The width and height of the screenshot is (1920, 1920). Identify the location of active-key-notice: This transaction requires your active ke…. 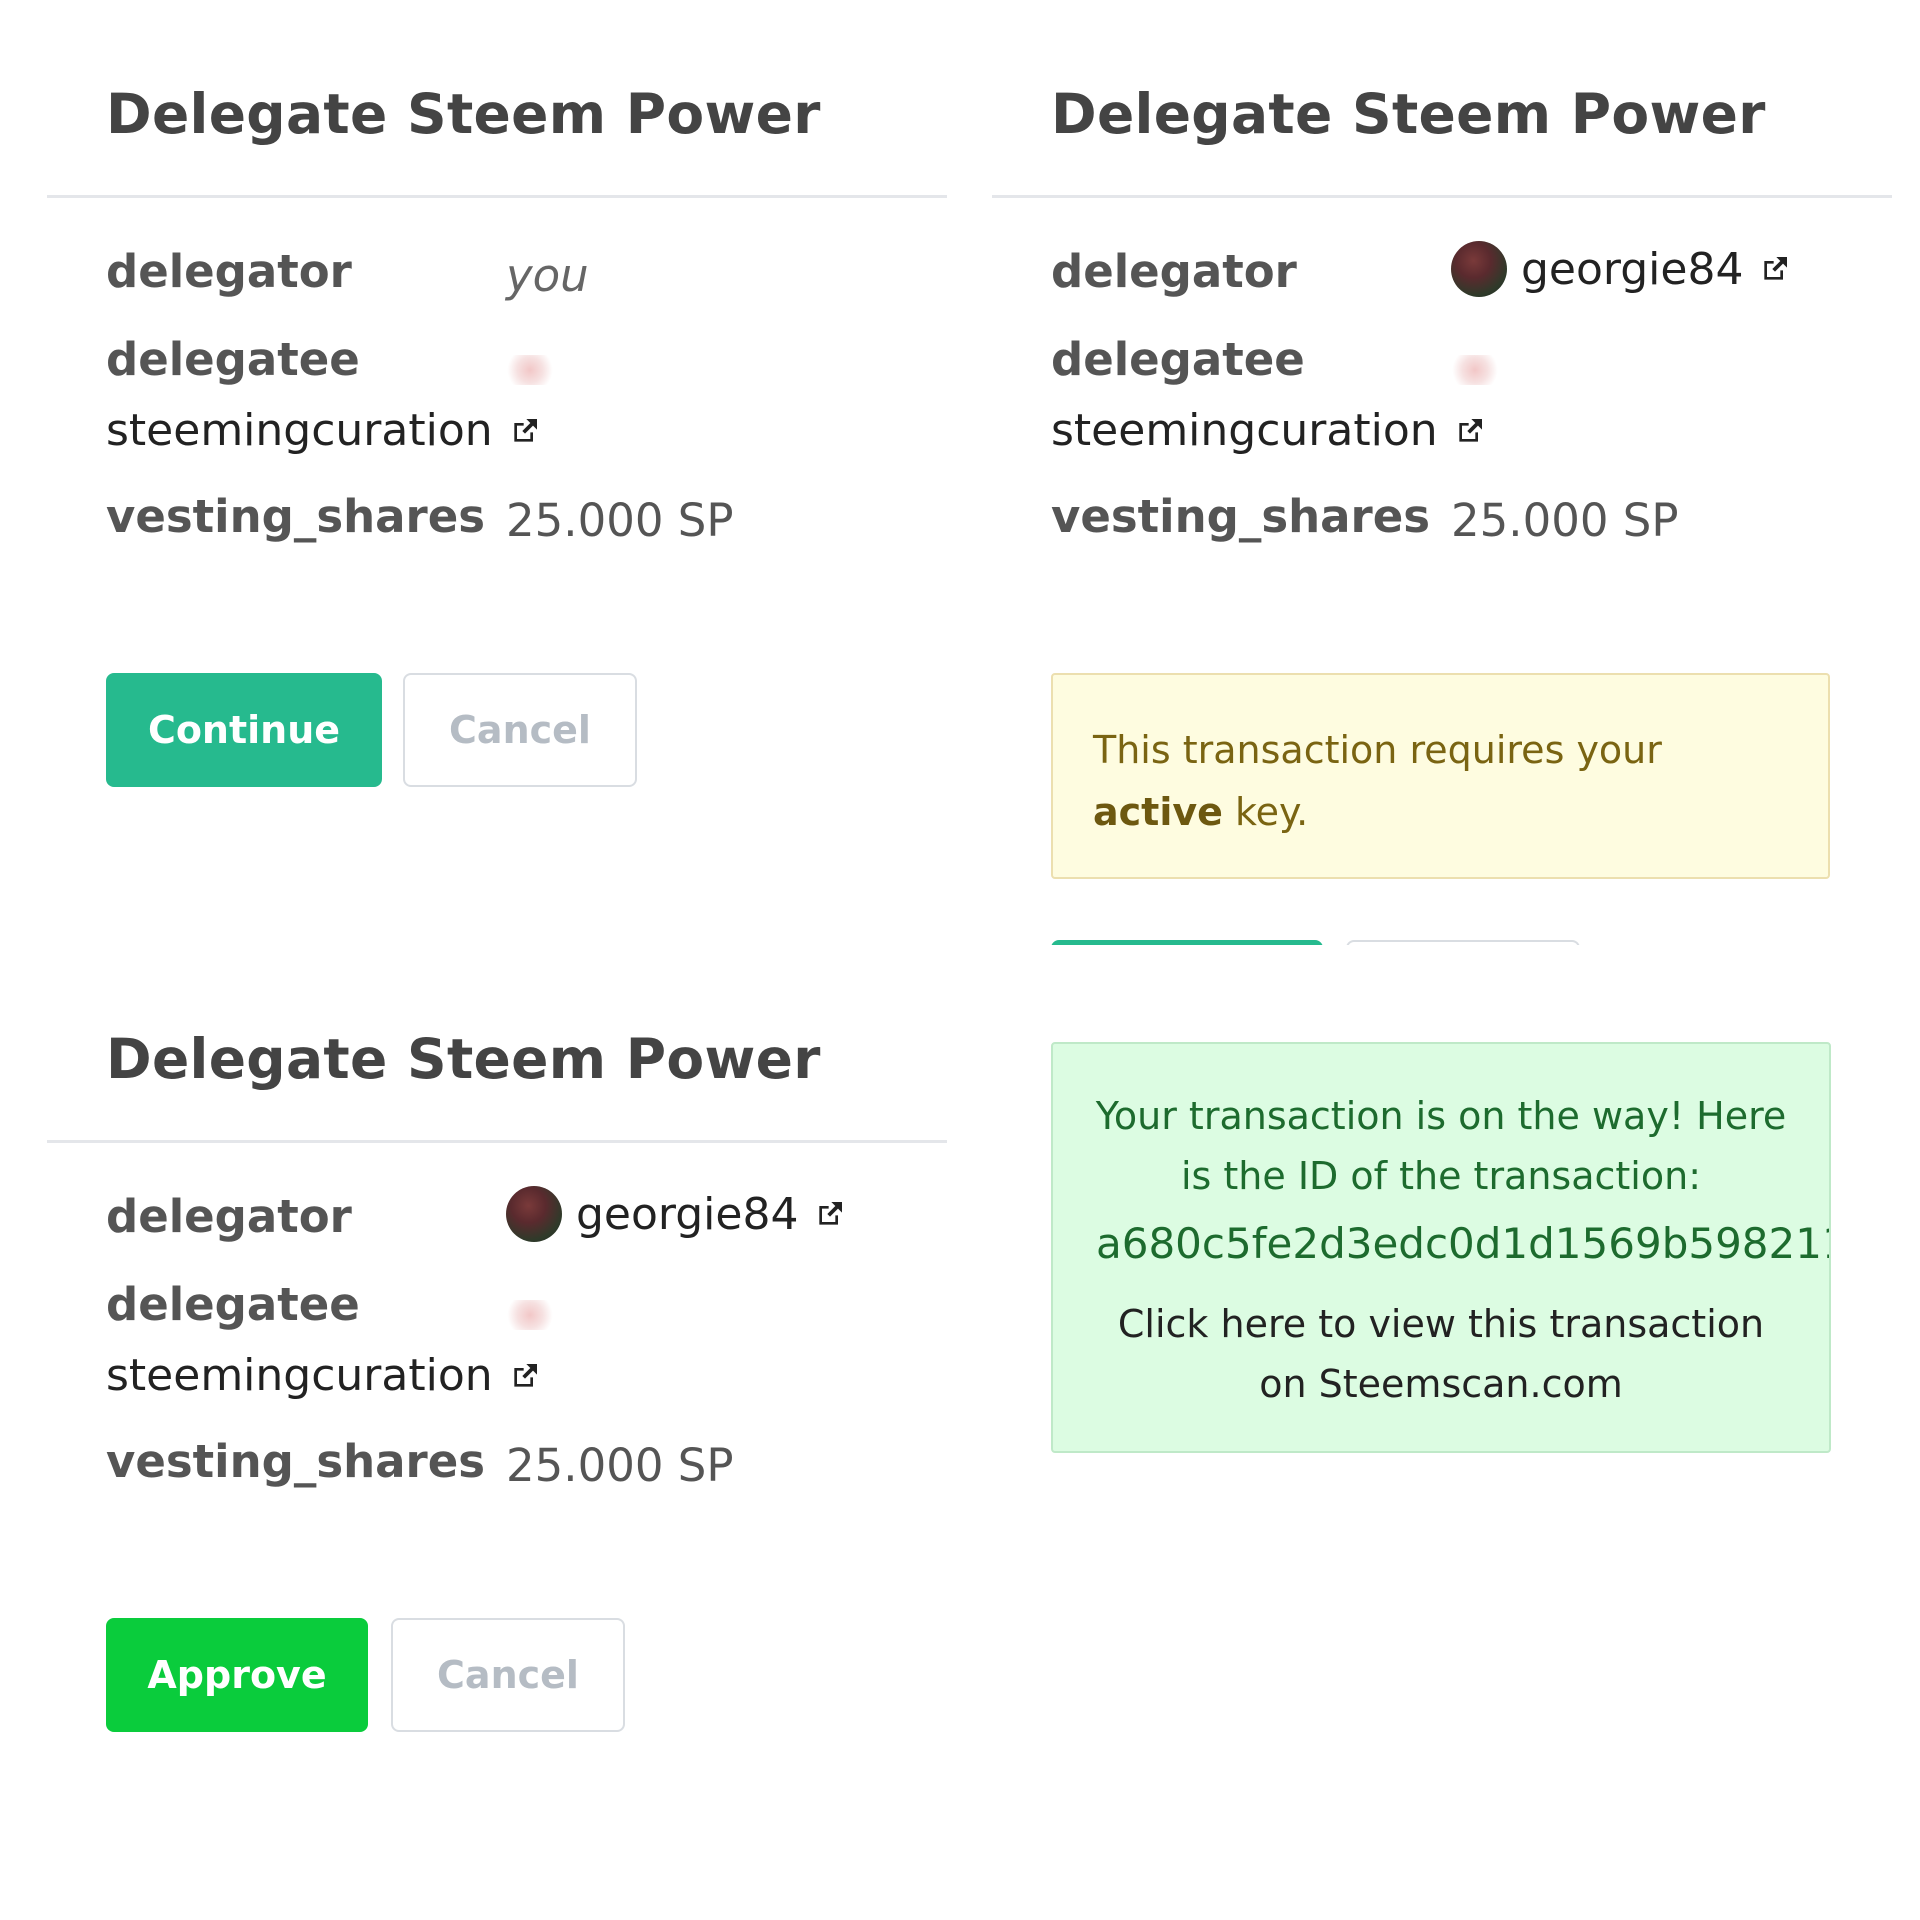
(1440, 776).